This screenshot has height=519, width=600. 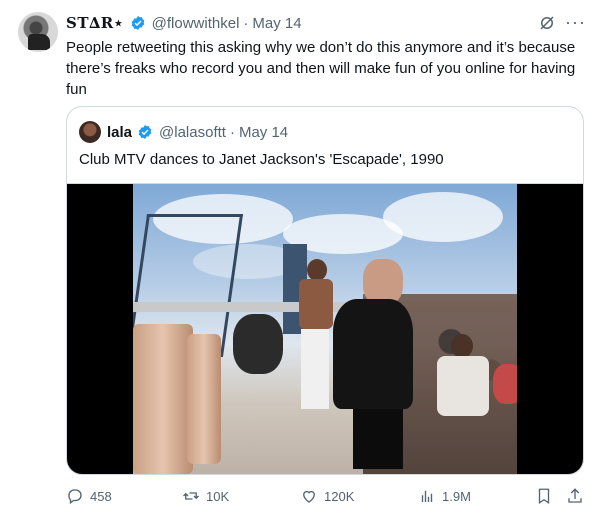 What do you see at coordinates (463, 404) in the screenshot?
I see `audience-member` at bounding box center [463, 404].